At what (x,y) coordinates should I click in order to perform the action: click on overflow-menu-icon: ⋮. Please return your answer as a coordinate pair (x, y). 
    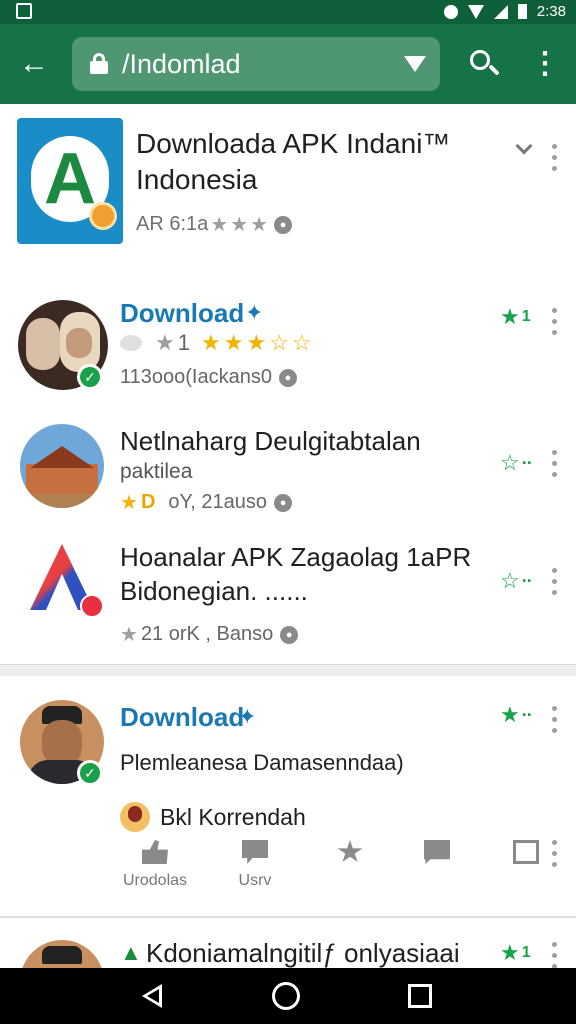
    Looking at the image, I should click on (545, 64).